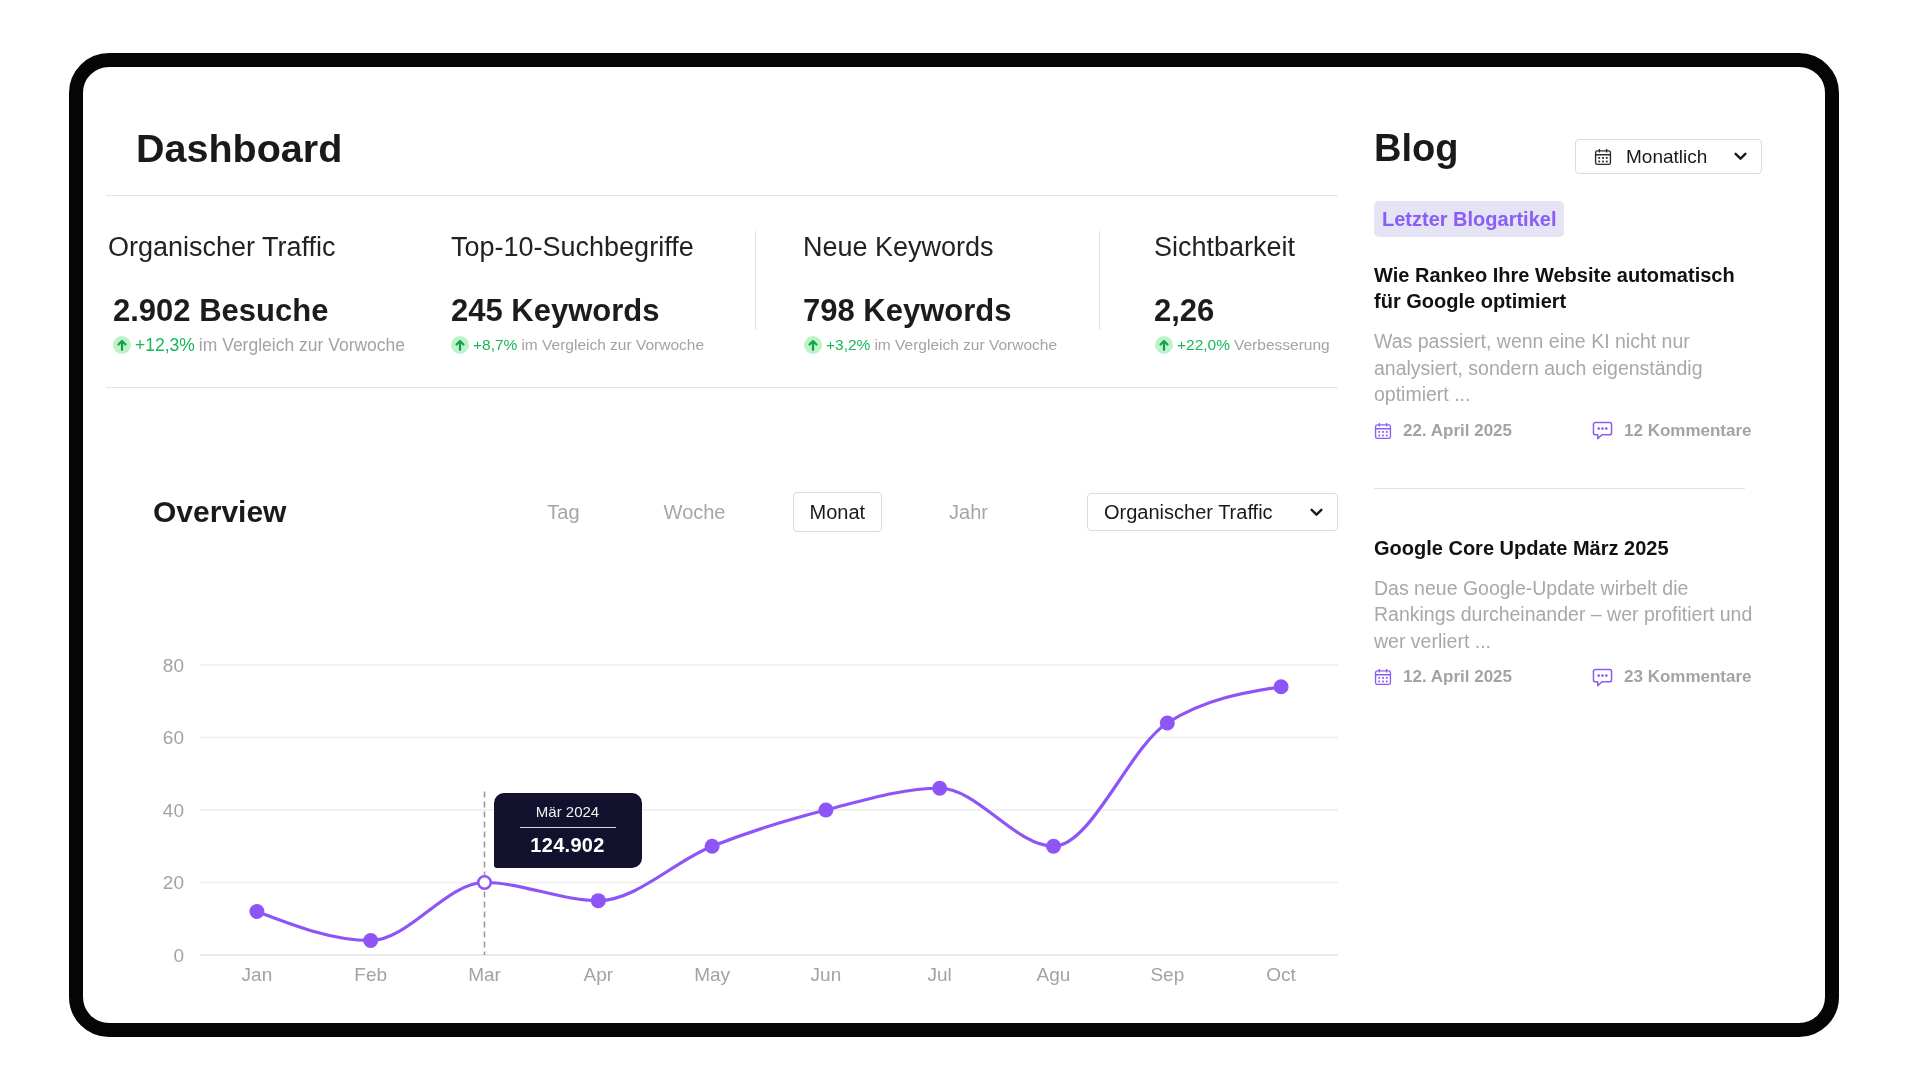 The image size is (1920, 1080). Describe the element at coordinates (1521, 547) in the screenshot. I see `article-title: Google Core Update März 2025` at that location.